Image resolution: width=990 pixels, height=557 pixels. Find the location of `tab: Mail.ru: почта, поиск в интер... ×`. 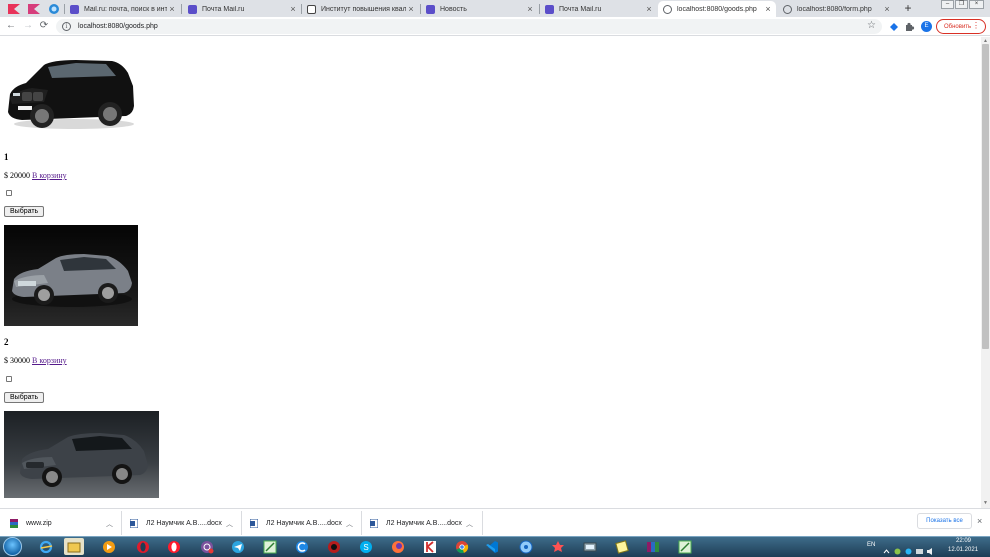

tab: Mail.ru: почта, поиск в интер... × is located at coordinates (122, 9).